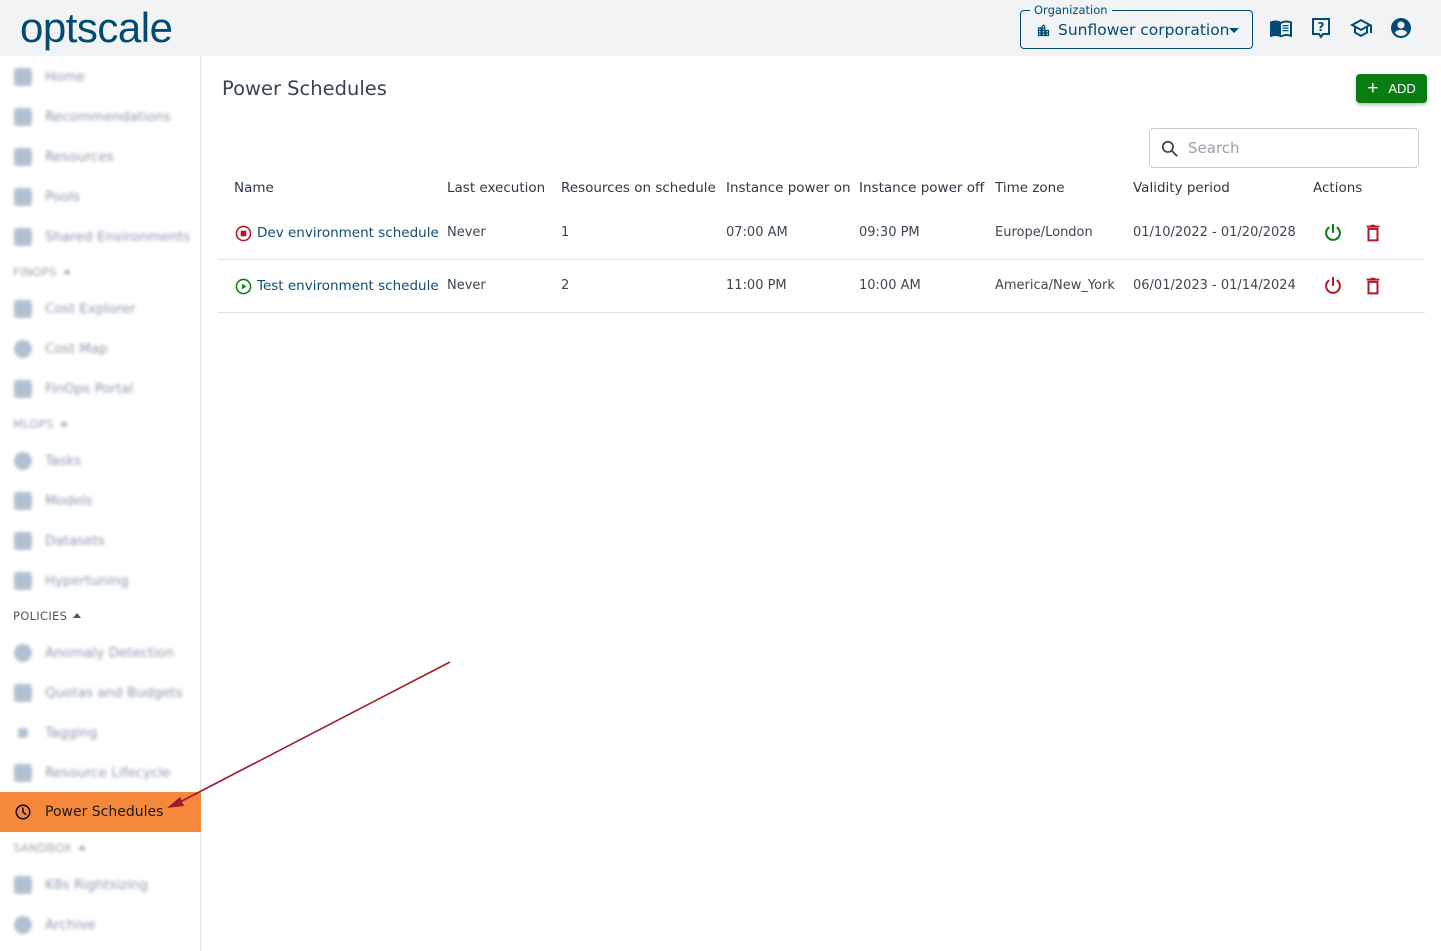  Describe the element at coordinates (23, 197) in the screenshot. I see `pools-icon` at that location.